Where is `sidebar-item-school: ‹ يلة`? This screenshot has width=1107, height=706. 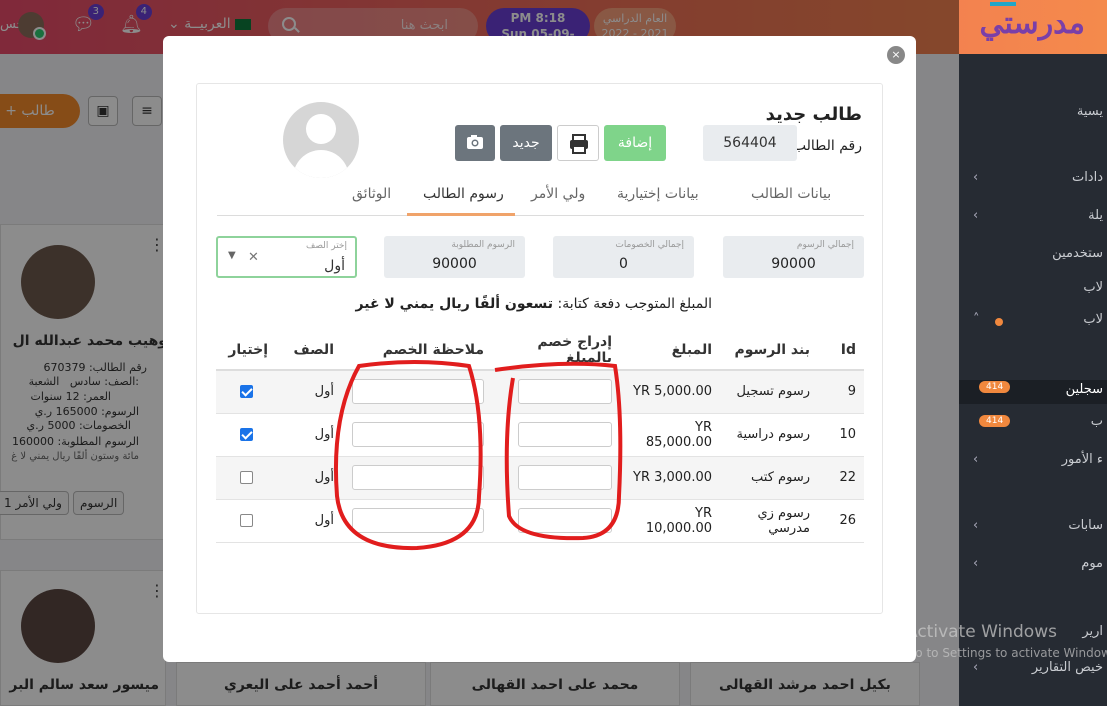 sidebar-item-school: ‹ يلة is located at coordinates (1033, 218).